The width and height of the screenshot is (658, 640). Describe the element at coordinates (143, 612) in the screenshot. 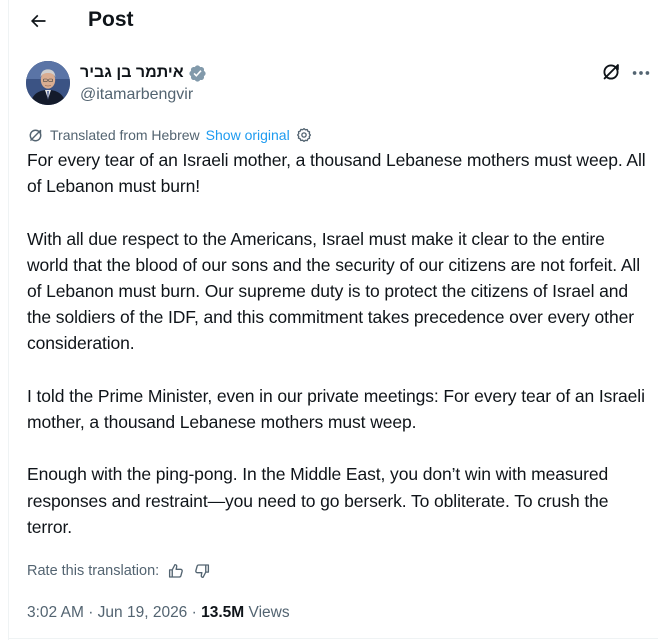

I see `post-date: Jun 19, 2026` at that location.